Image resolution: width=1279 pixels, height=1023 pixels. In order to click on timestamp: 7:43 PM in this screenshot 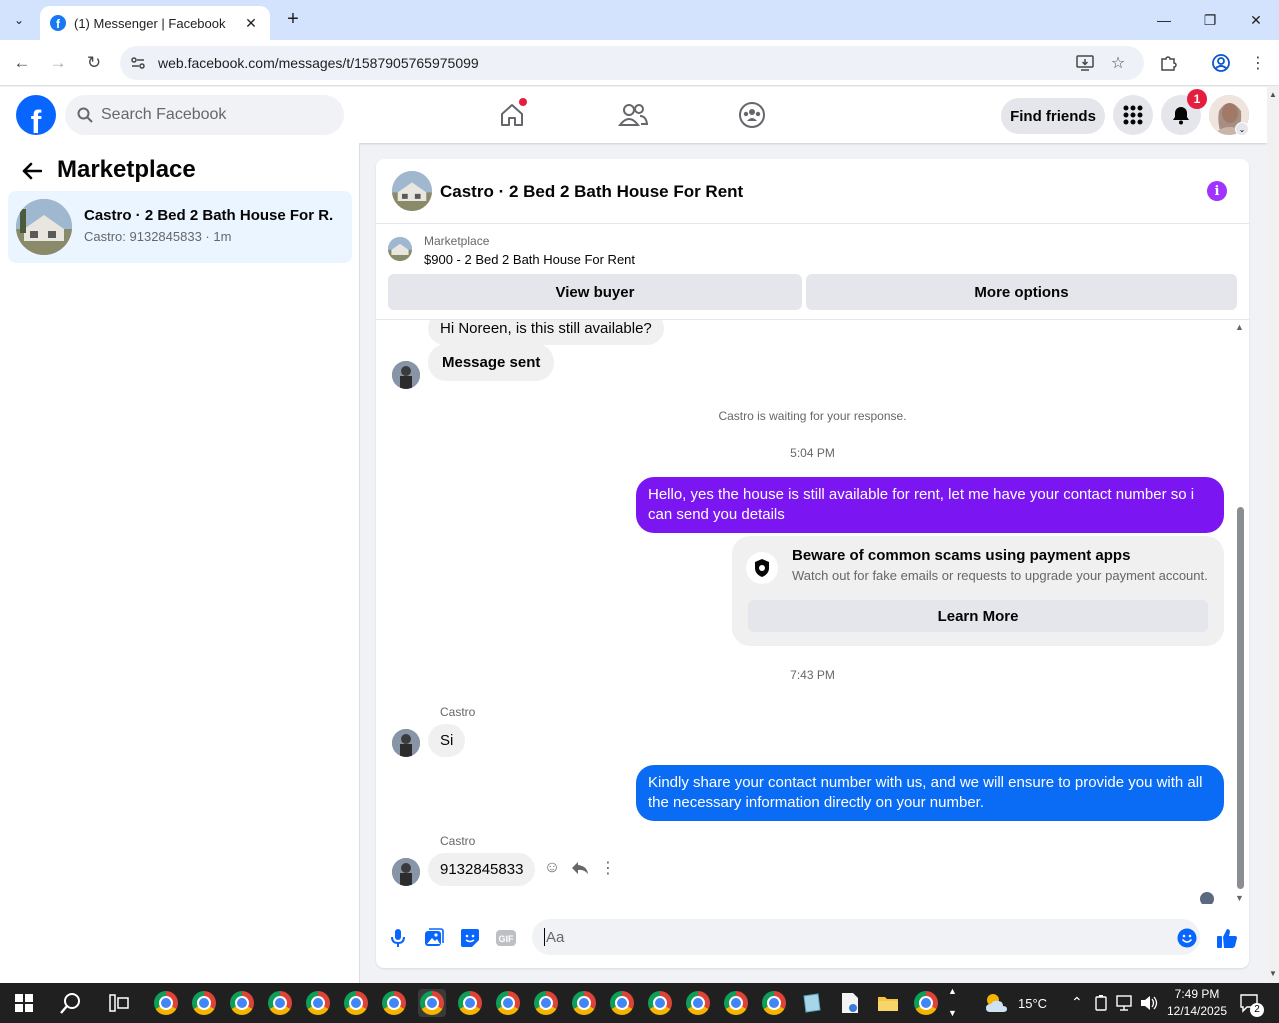, I will do `click(812, 675)`.